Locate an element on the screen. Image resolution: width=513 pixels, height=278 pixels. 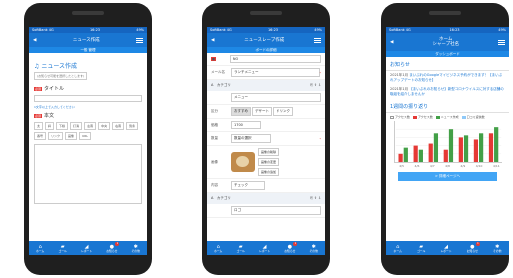
tool-url: URL is located at coordinates (85, 136).